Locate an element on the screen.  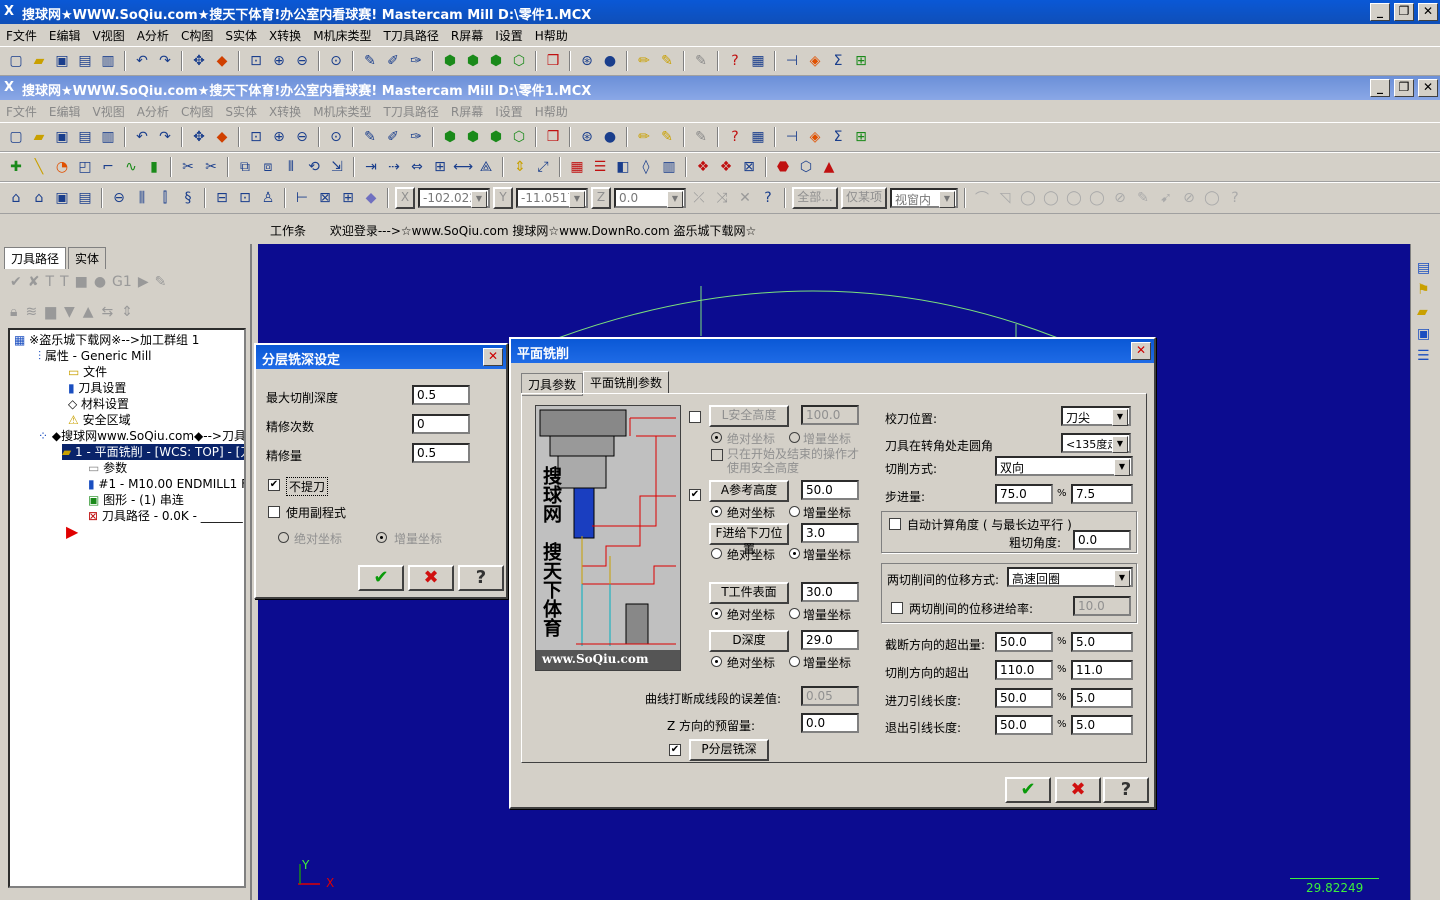
trim2-icon: ✂ is located at coordinates (211, 167).